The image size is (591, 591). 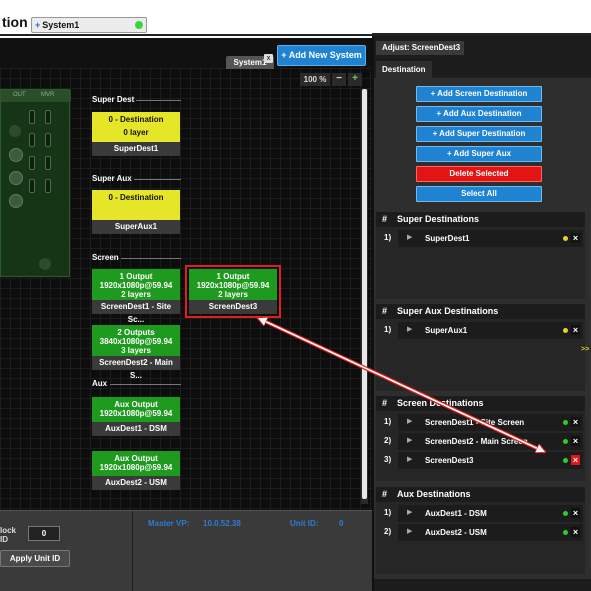 I want to click on add-aux-destination-button: + Add Aux Destination, so click(x=479, y=114).